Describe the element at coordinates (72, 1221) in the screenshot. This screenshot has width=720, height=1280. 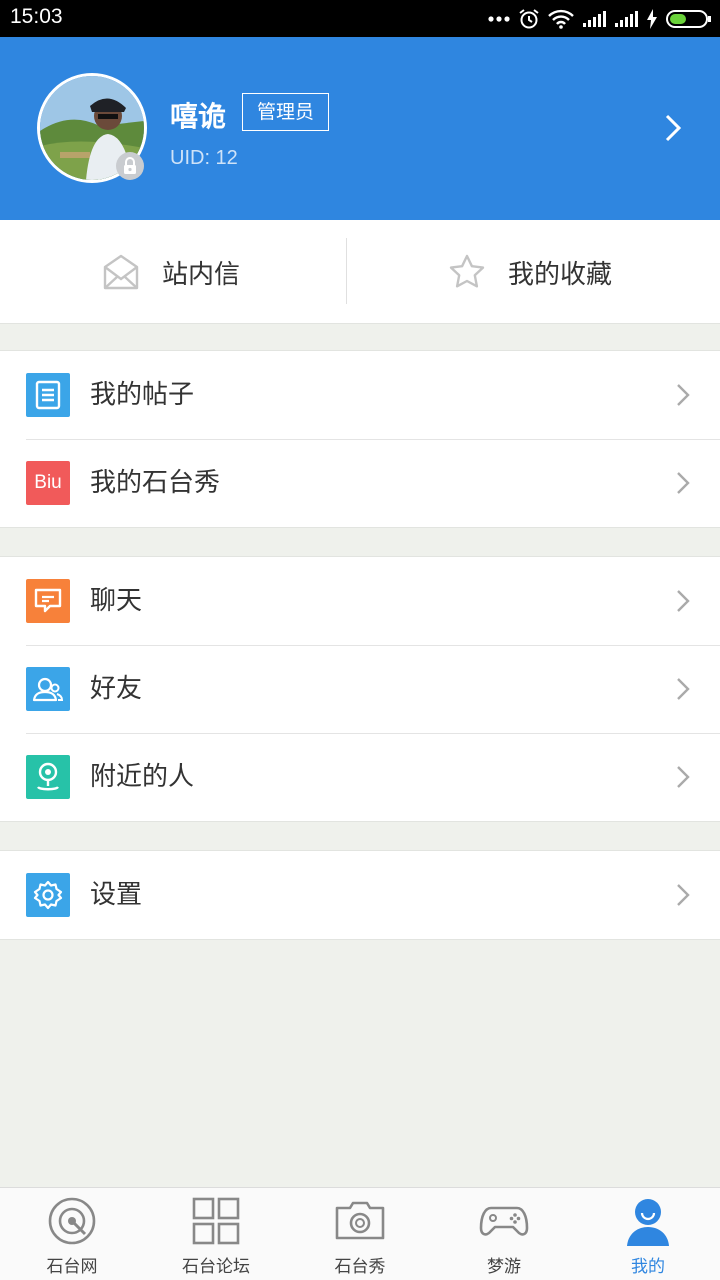
I see `home-logo-icon` at that location.